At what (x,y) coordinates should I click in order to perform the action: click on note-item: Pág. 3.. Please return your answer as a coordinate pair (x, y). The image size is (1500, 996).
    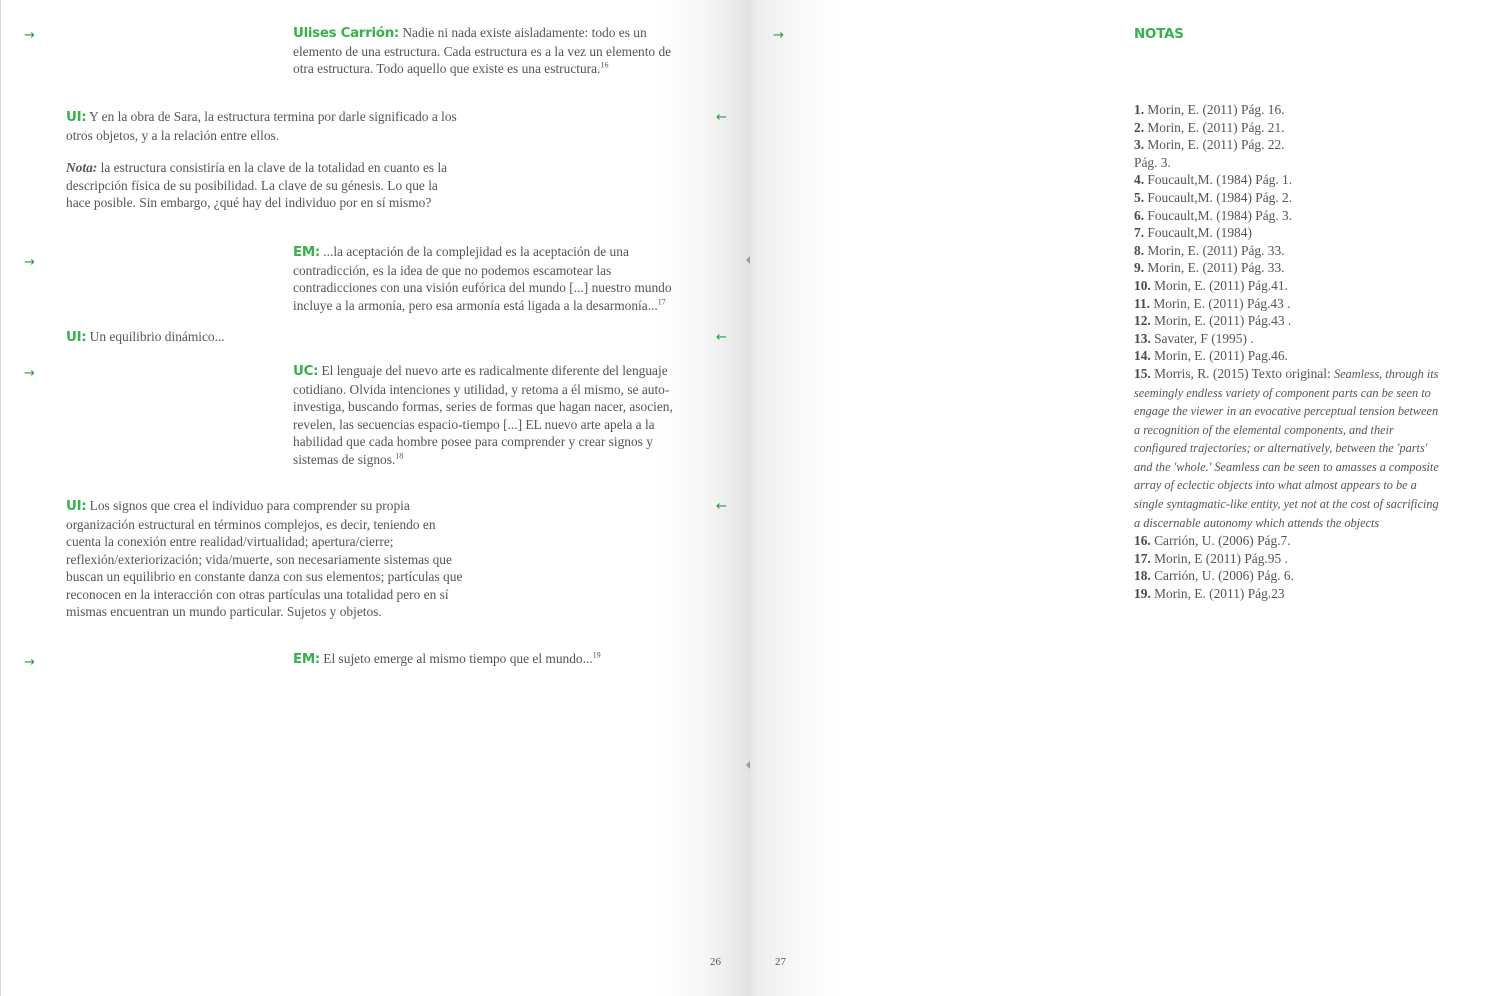
    Looking at the image, I should click on (1286, 163).